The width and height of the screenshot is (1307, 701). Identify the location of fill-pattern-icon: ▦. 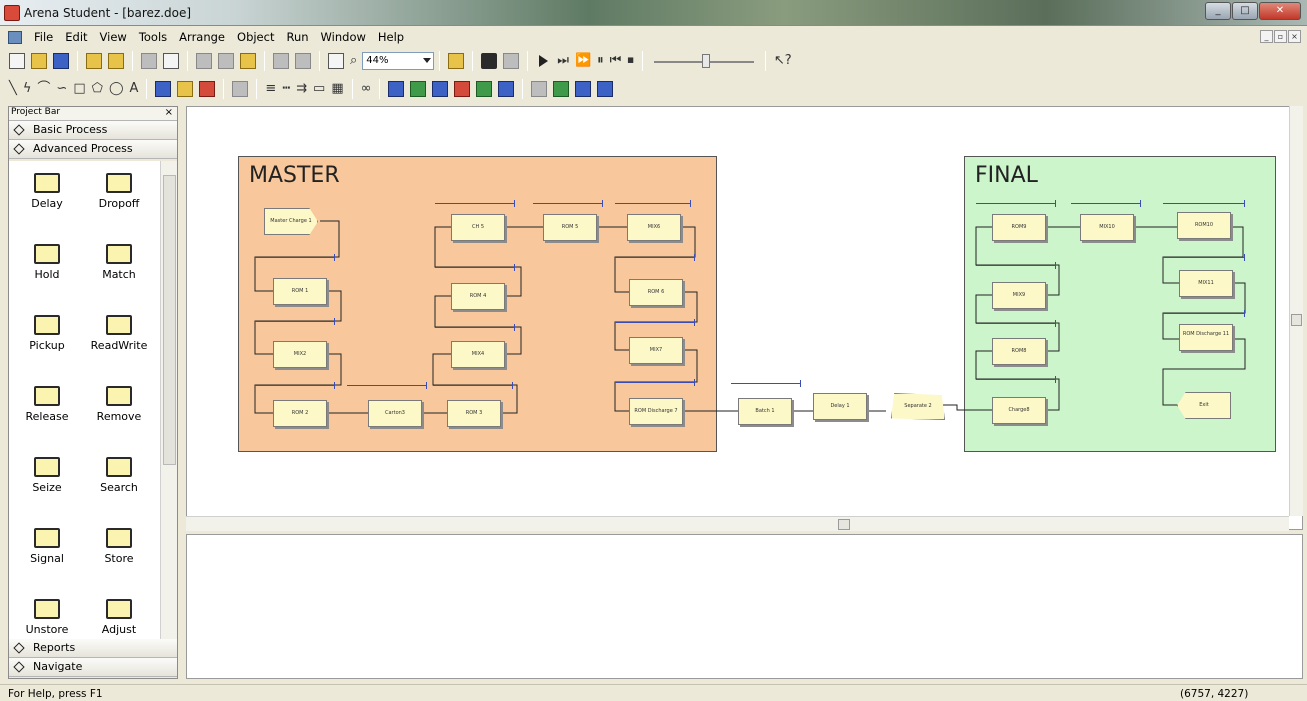
(337, 89).